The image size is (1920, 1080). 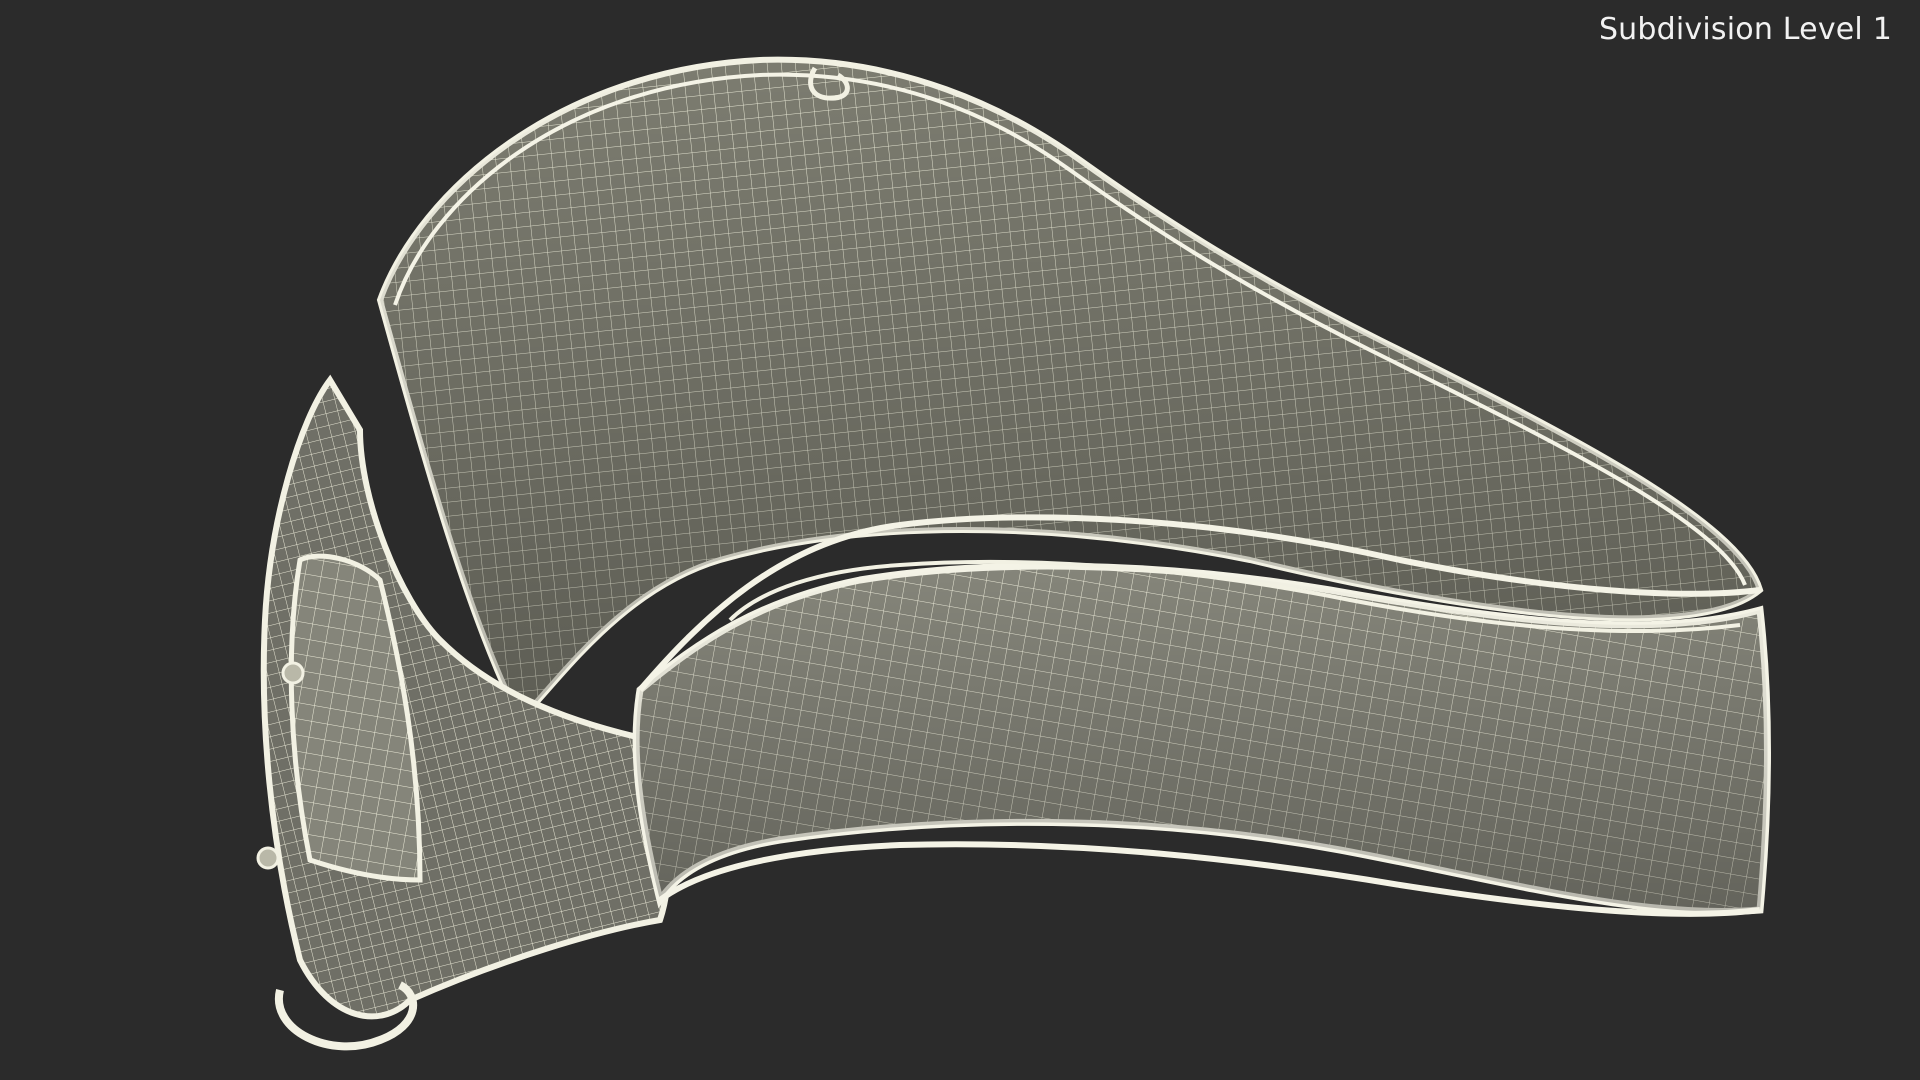 What do you see at coordinates (268, 858) in the screenshot?
I see `rivet-bottom` at bounding box center [268, 858].